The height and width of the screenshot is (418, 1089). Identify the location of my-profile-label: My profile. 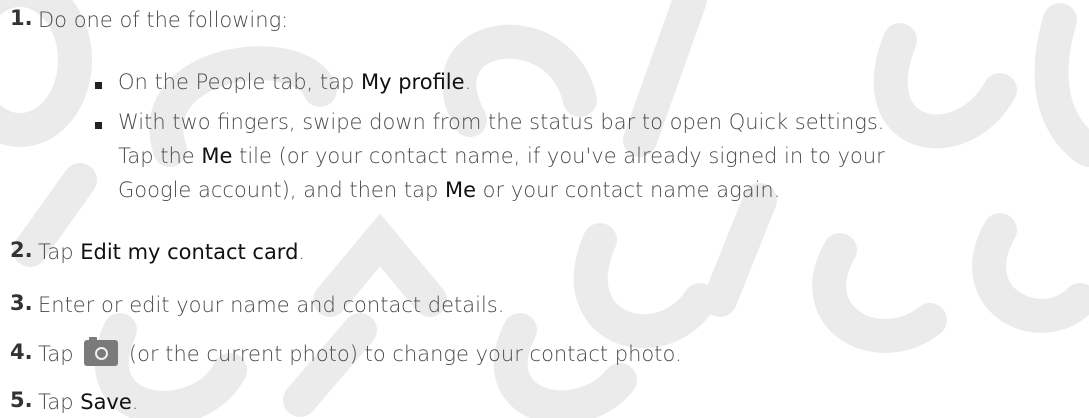
(413, 82).